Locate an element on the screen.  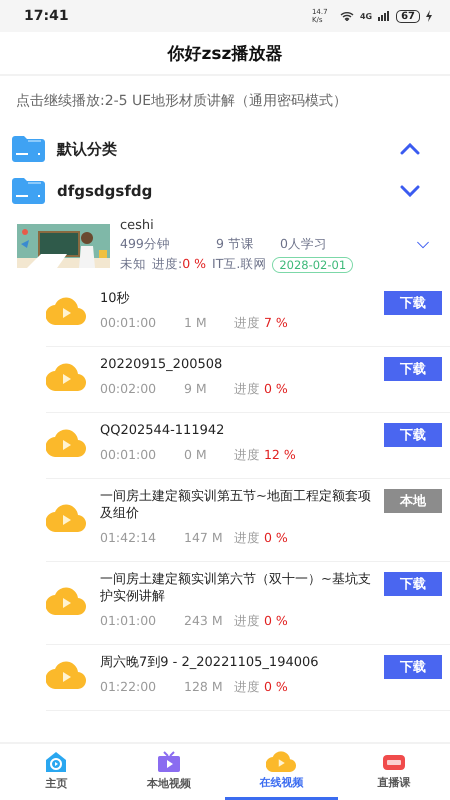
video-size: 0 M is located at coordinates (196, 455).